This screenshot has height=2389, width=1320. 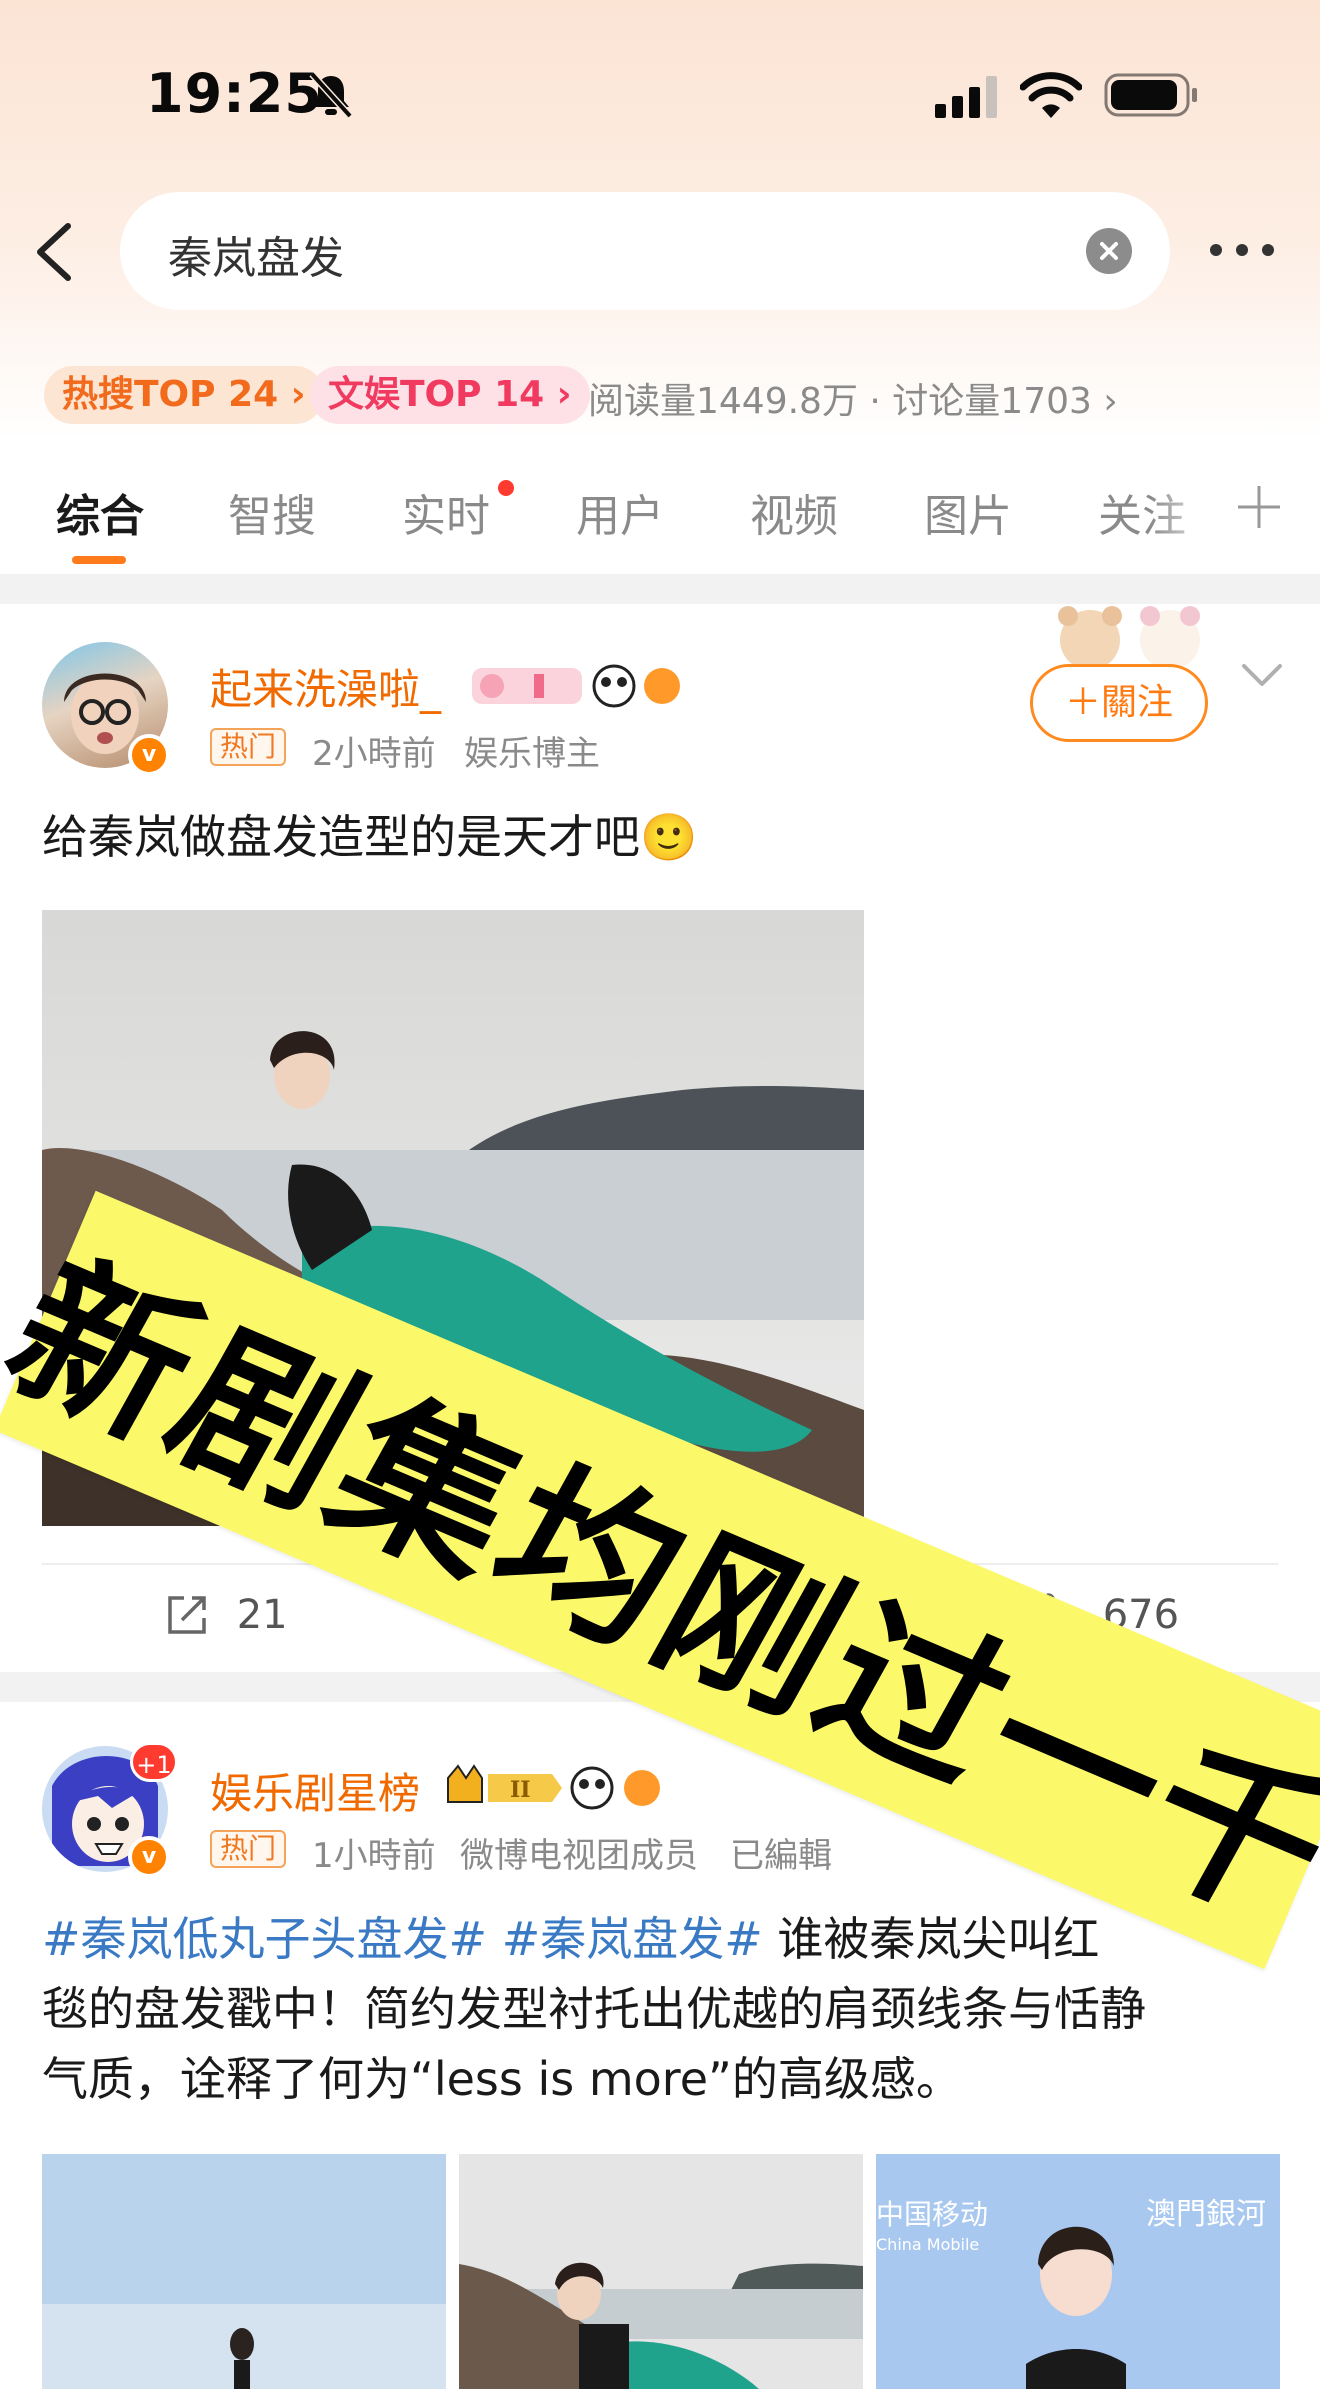 I want to click on svg-text: 澳門銀河, so click(x=1206, y=2214).